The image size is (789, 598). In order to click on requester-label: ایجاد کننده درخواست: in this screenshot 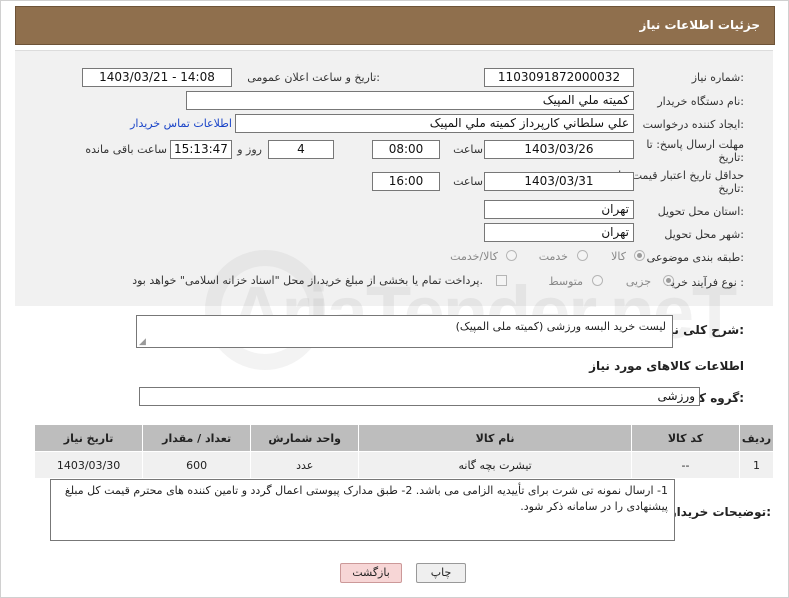, I will do `click(693, 124)`.